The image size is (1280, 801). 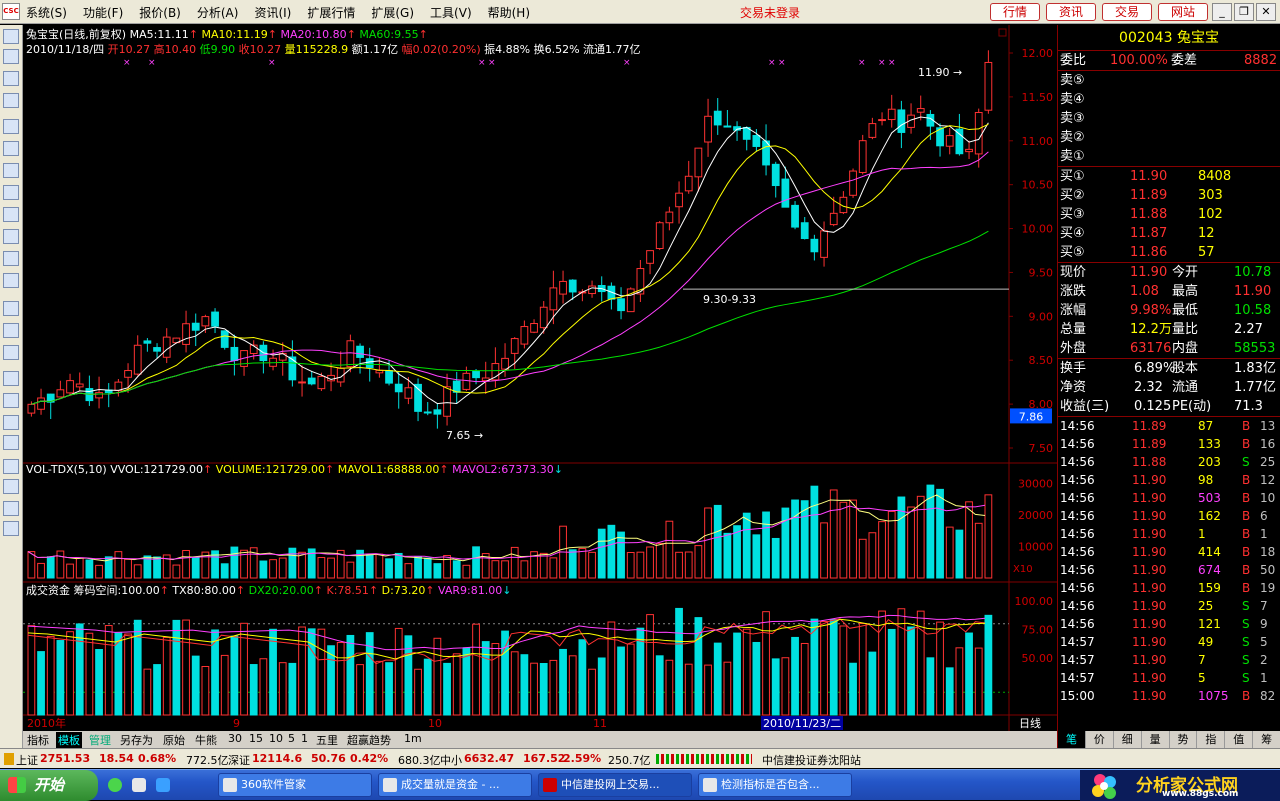 I want to click on tab-15: 15, so click(x=256, y=738).